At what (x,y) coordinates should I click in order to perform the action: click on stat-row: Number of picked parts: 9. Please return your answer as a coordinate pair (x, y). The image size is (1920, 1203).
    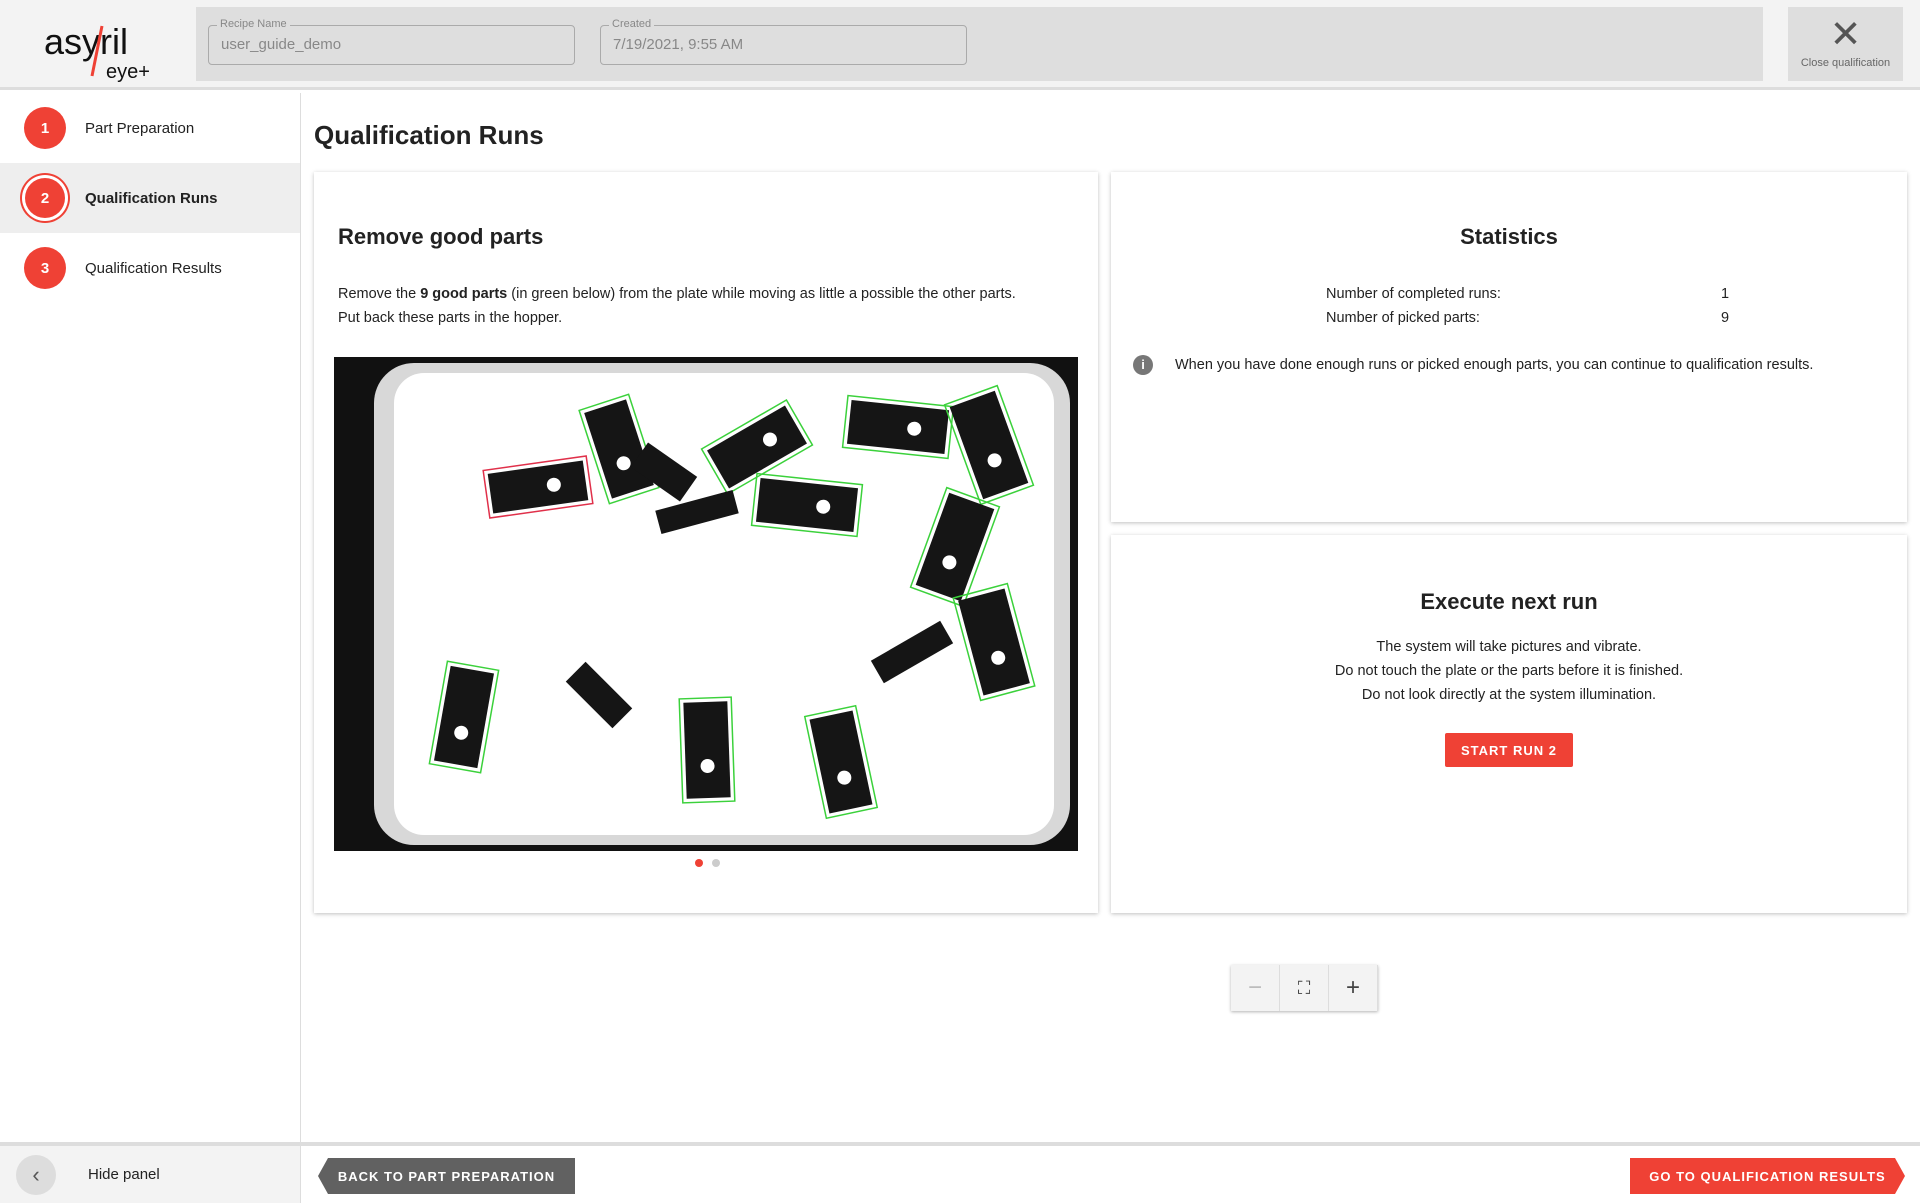
    Looking at the image, I should click on (1586, 318).